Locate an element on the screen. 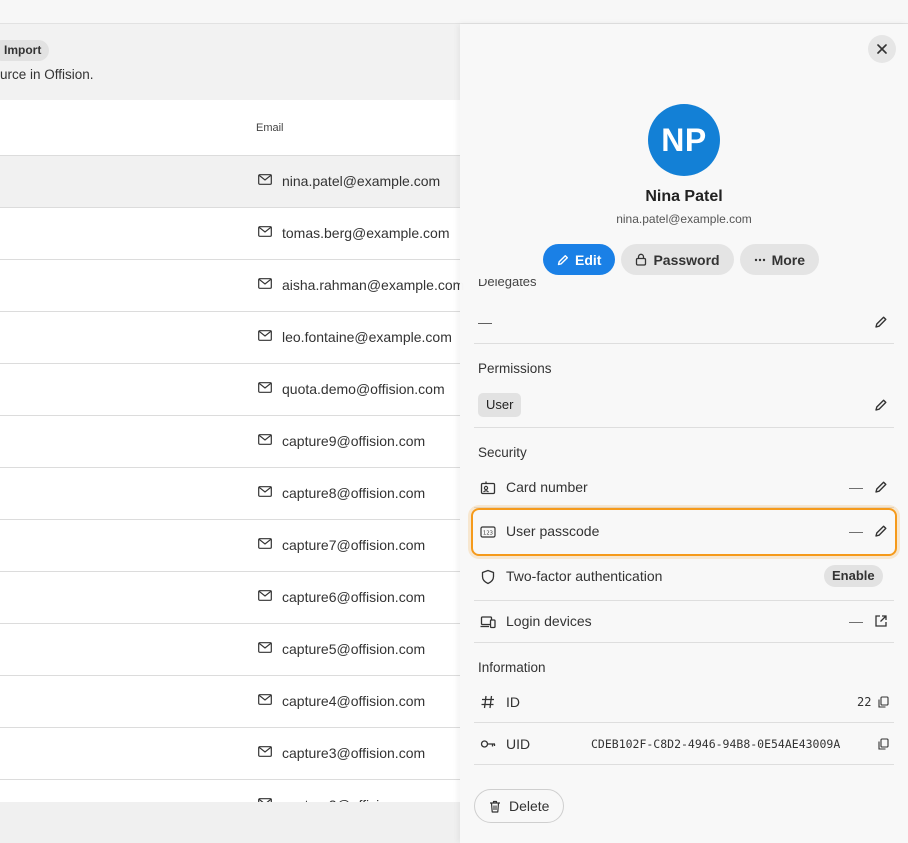 The height and width of the screenshot is (843, 908). page-description: urce in Offision. is located at coordinates (47, 74).